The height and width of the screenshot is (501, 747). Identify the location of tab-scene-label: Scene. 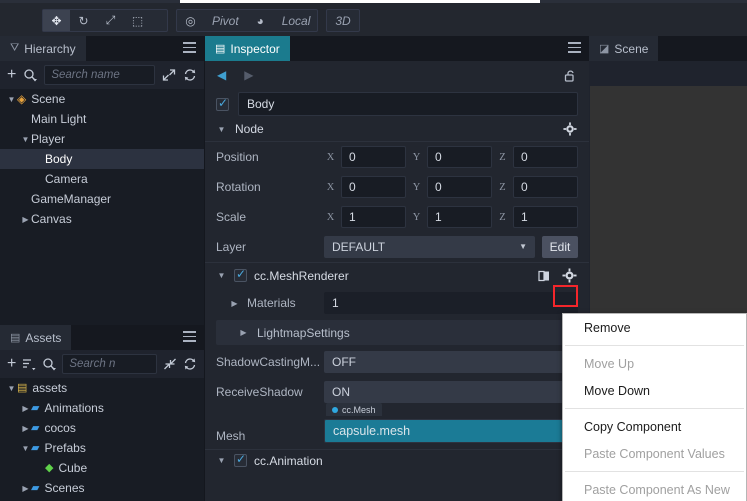
(631, 48).